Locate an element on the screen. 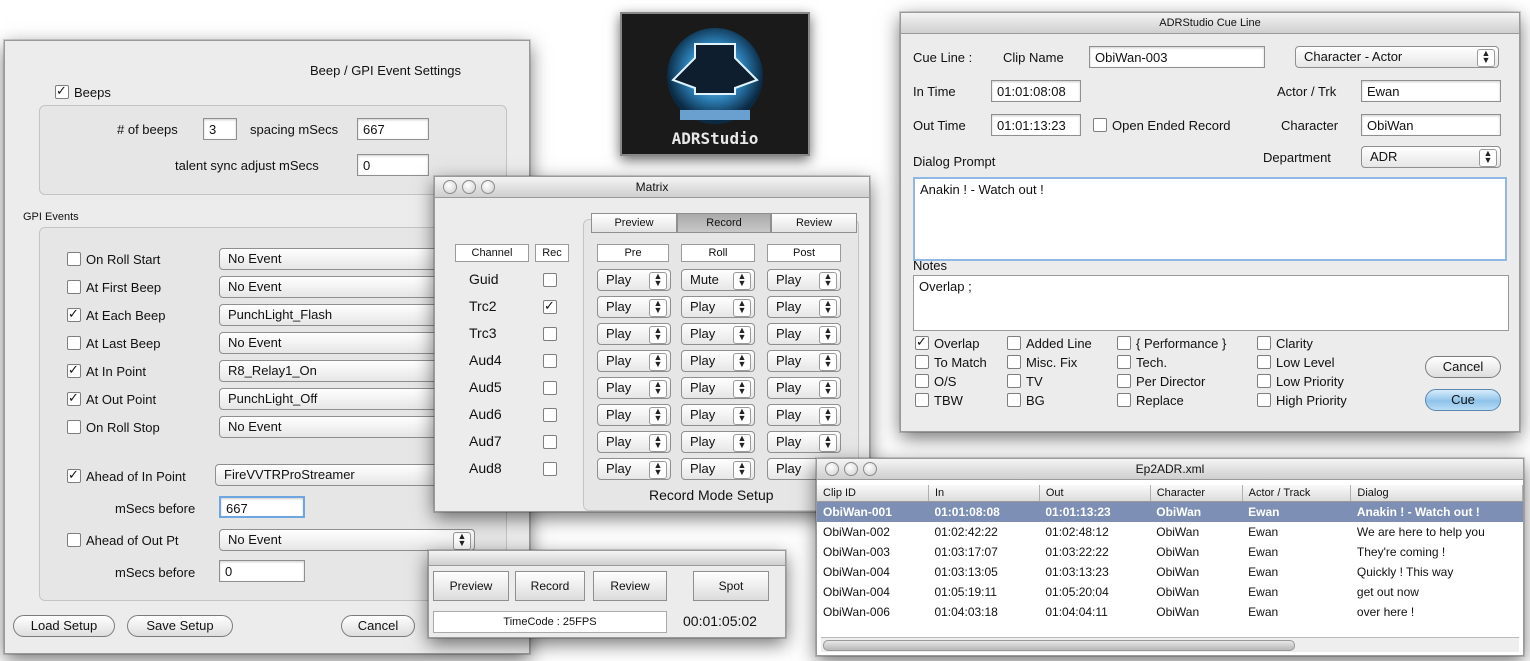 This screenshot has height=661, width=1530. talent-field: 0 is located at coordinates (393, 165).